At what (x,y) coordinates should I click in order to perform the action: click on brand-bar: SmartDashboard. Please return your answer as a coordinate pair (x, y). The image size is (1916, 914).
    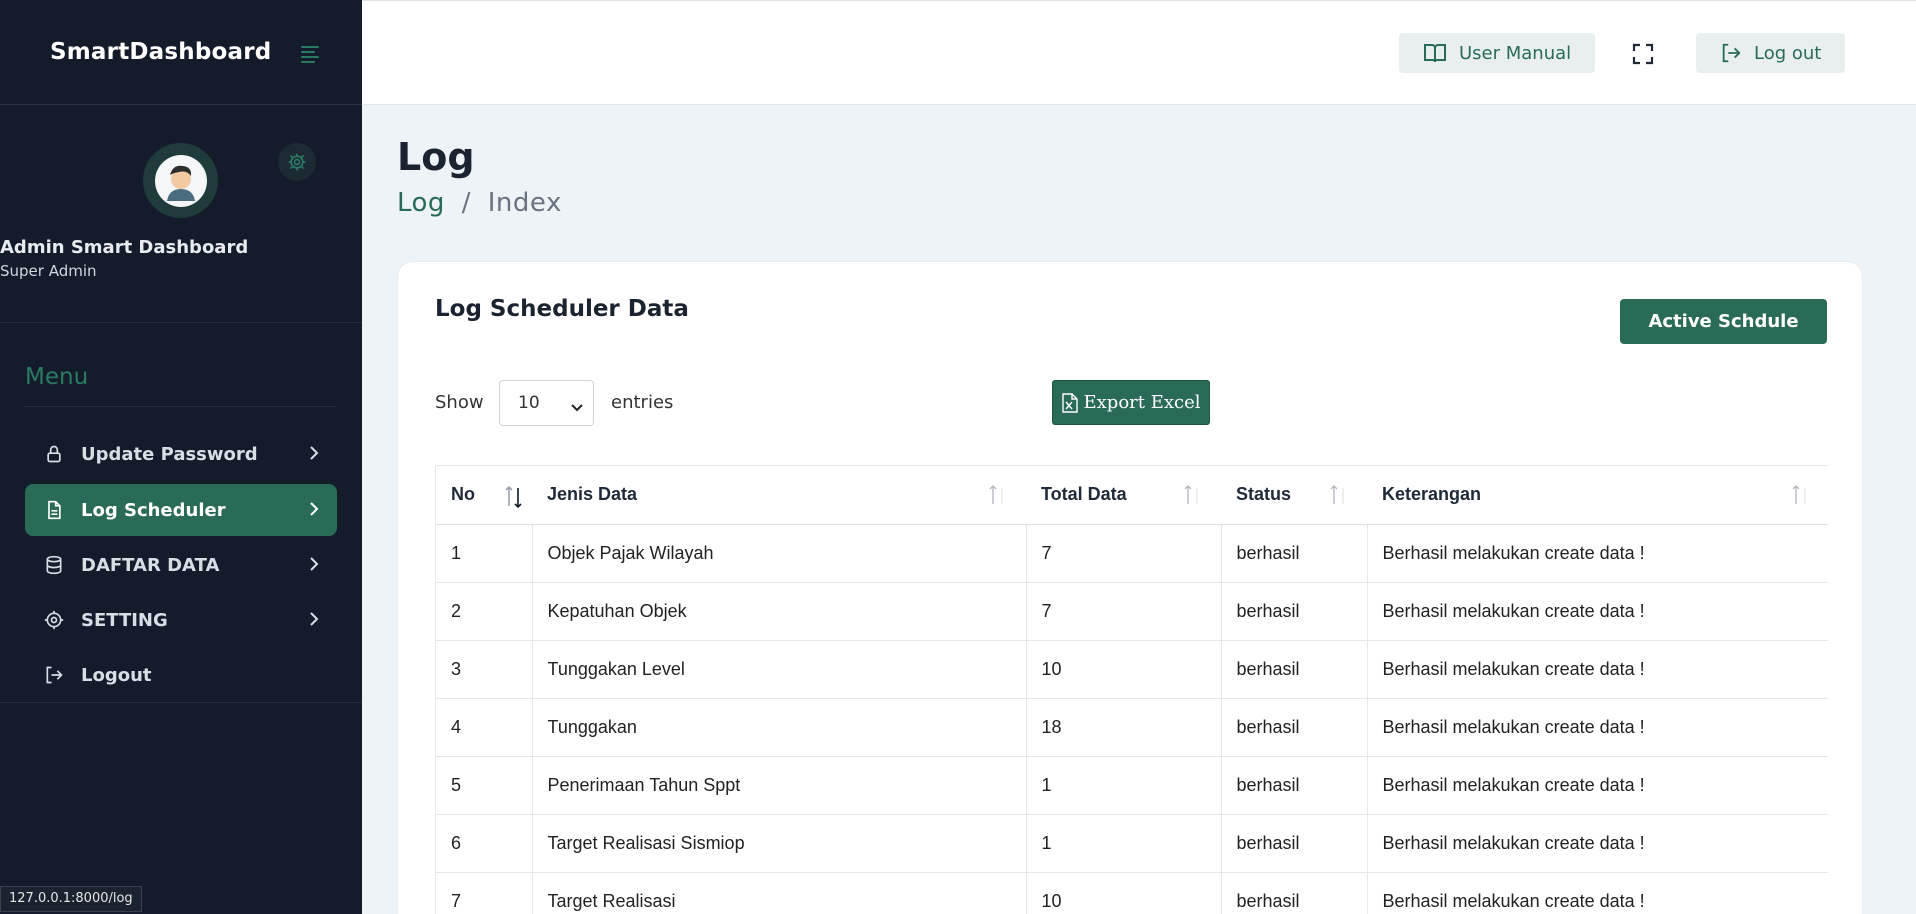
    Looking at the image, I should click on (181, 52).